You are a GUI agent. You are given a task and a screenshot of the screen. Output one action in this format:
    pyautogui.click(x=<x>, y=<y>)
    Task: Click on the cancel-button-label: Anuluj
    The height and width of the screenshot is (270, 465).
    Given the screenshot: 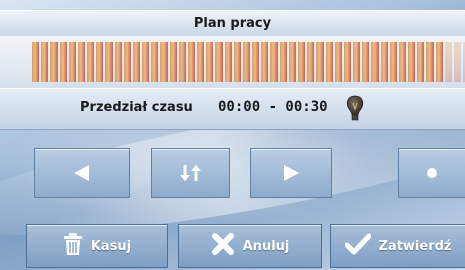 What is the action you would take?
    pyautogui.click(x=266, y=246)
    